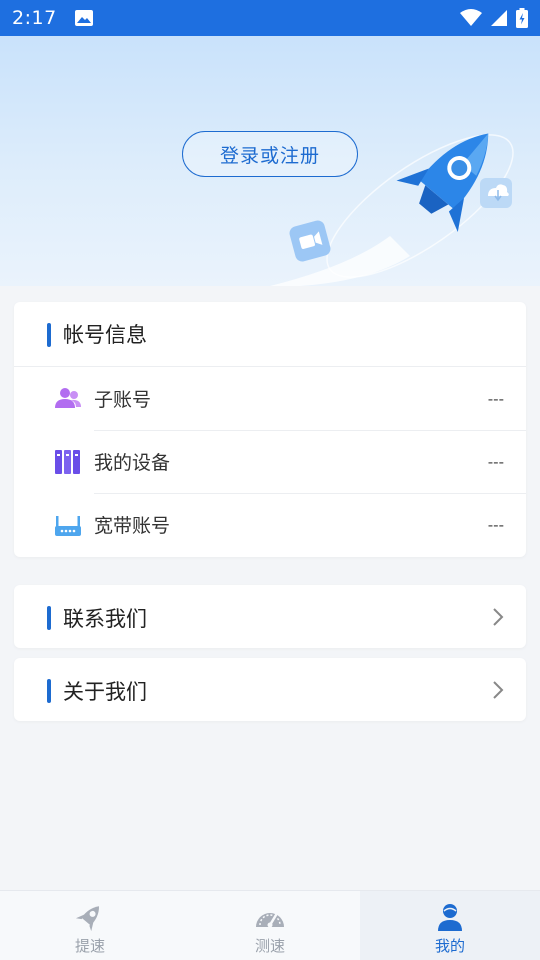 The height and width of the screenshot is (960, 540). I want to click on users-icon, so click(68, 398).